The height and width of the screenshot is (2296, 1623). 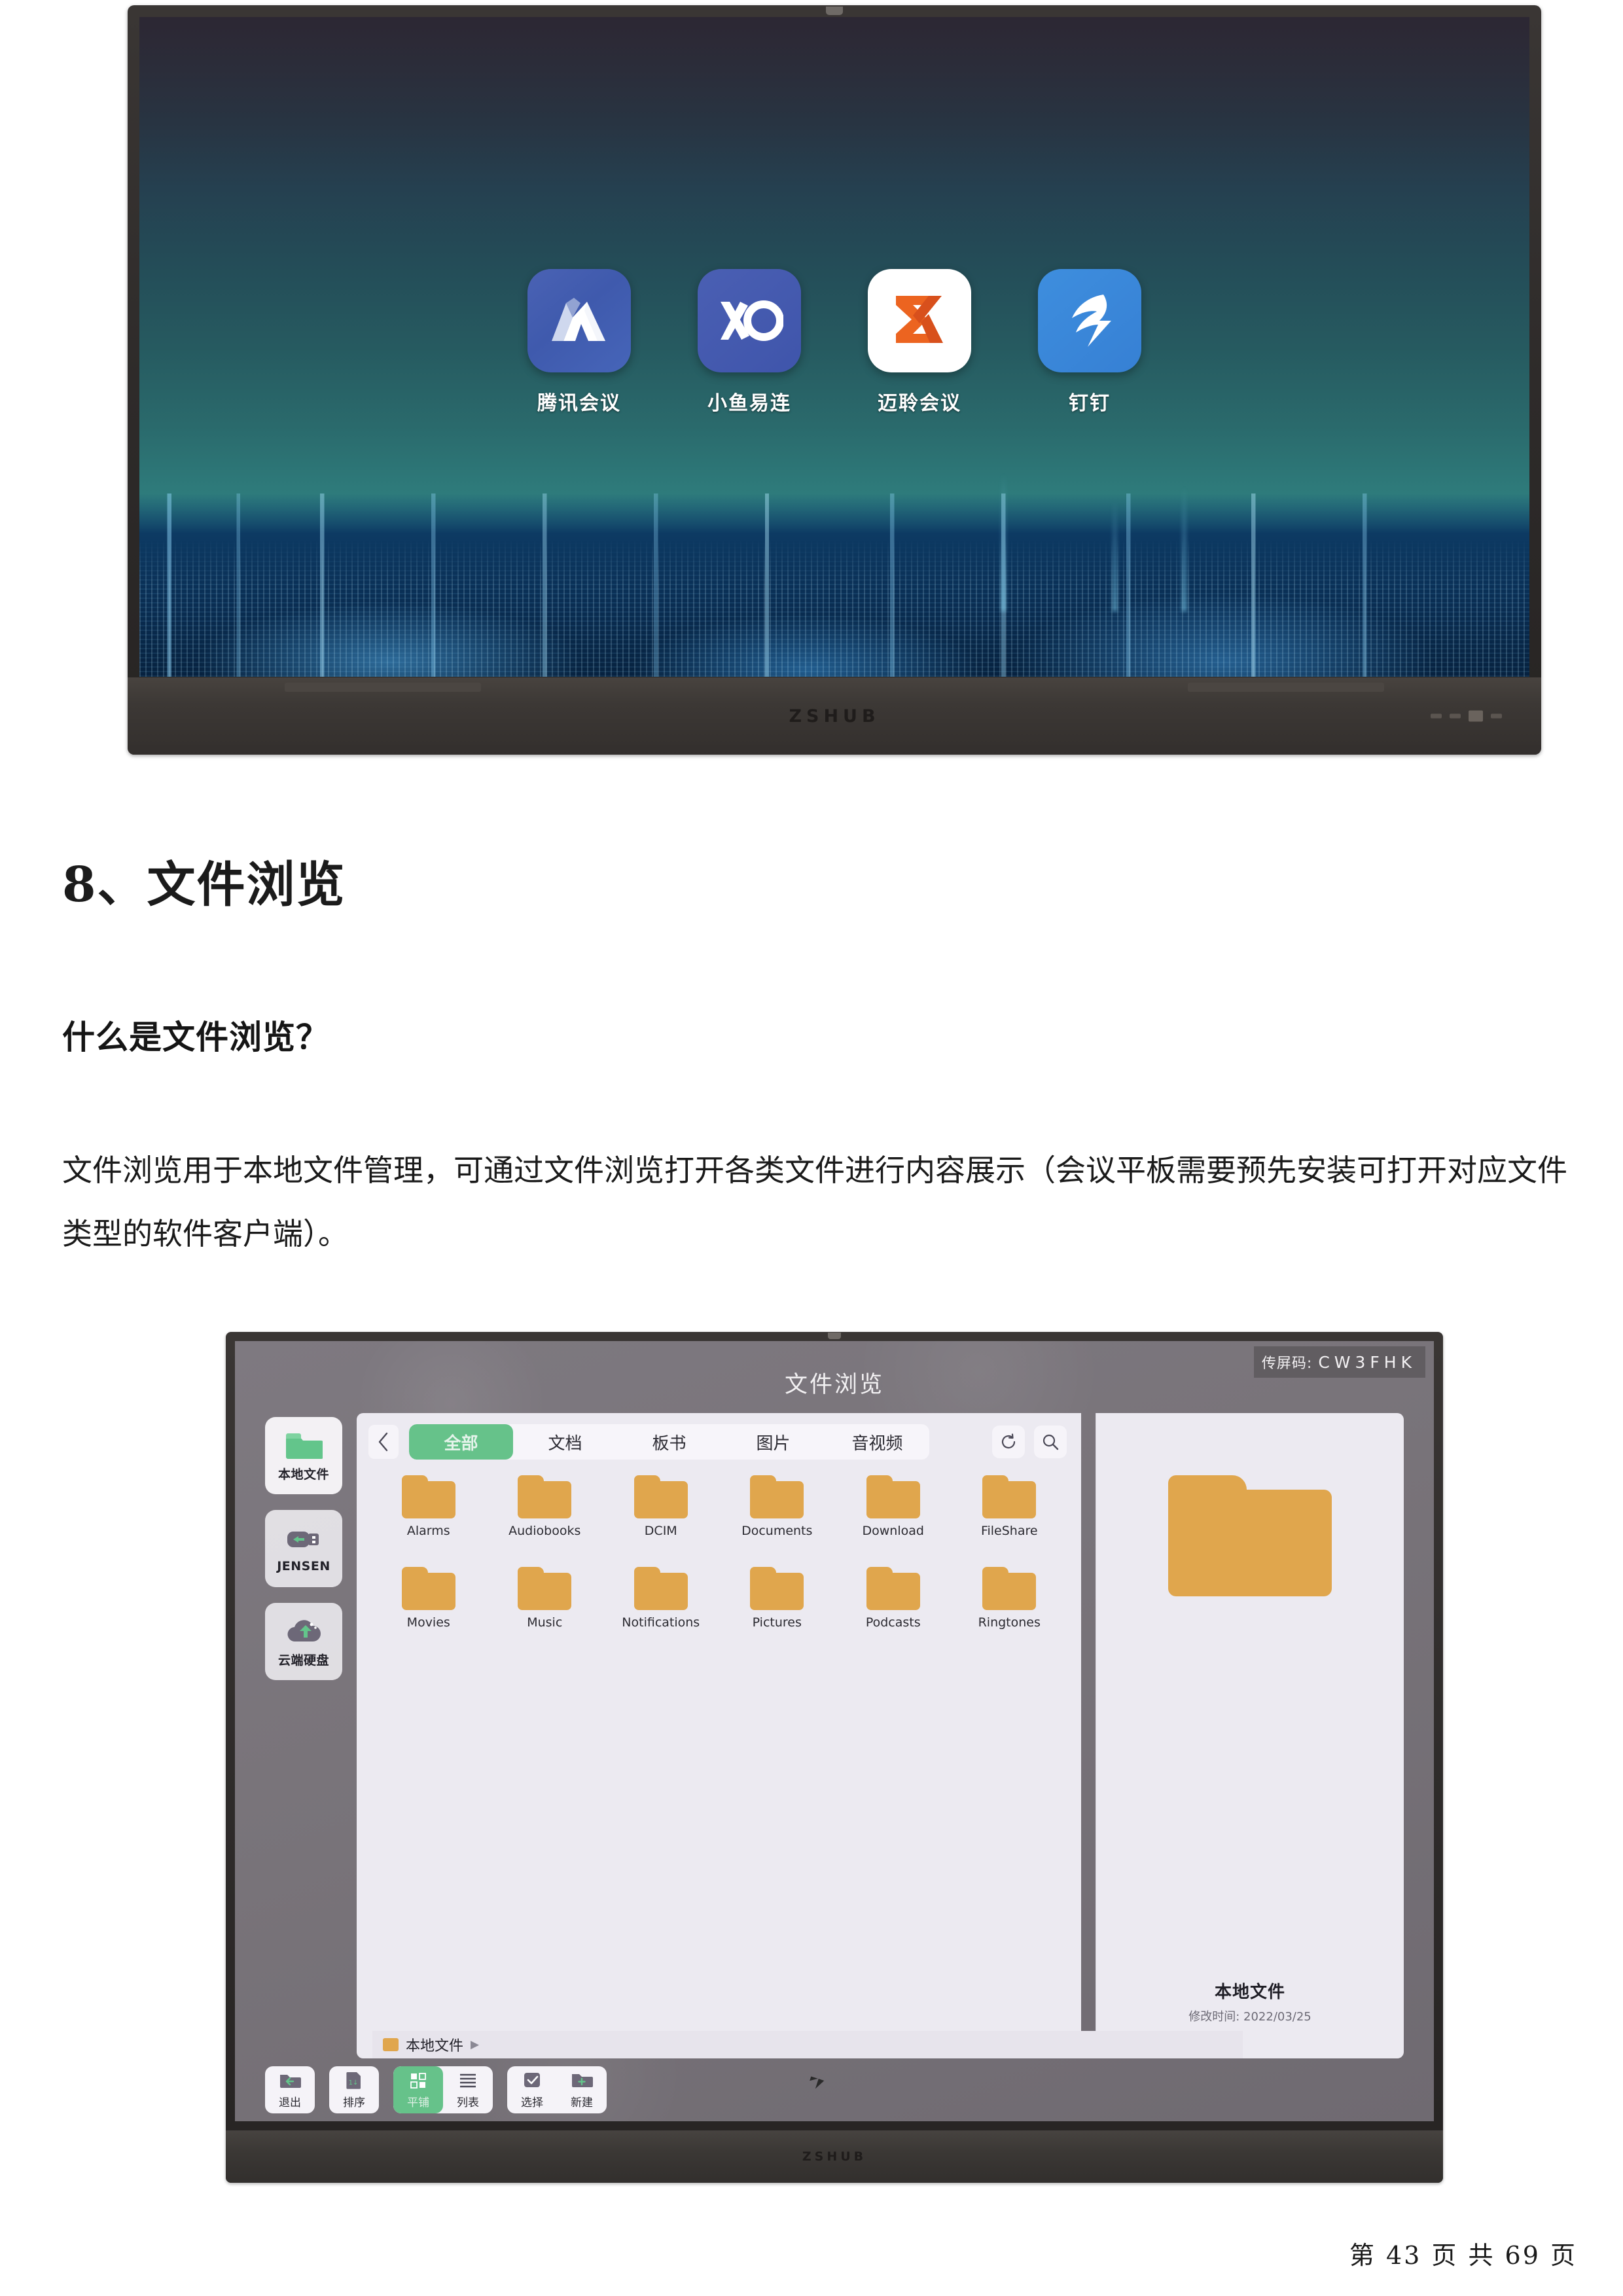 I want to click on app-label: 钉钉, so click(x=1090, y=403).